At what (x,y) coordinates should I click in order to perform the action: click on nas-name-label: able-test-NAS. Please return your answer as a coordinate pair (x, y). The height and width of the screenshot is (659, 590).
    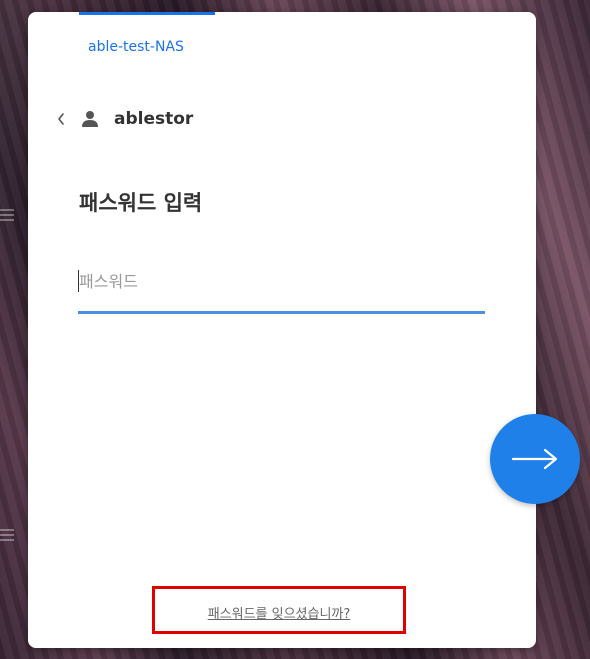
    Looking at the image, I should click on (136, 47).